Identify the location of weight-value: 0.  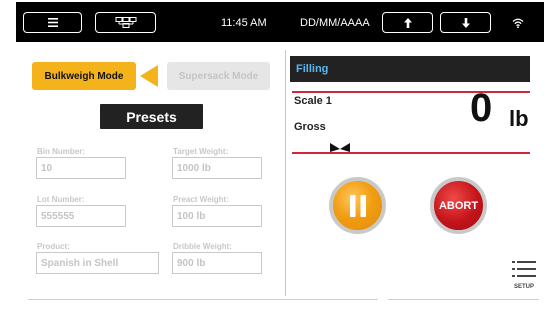
(481, 108).